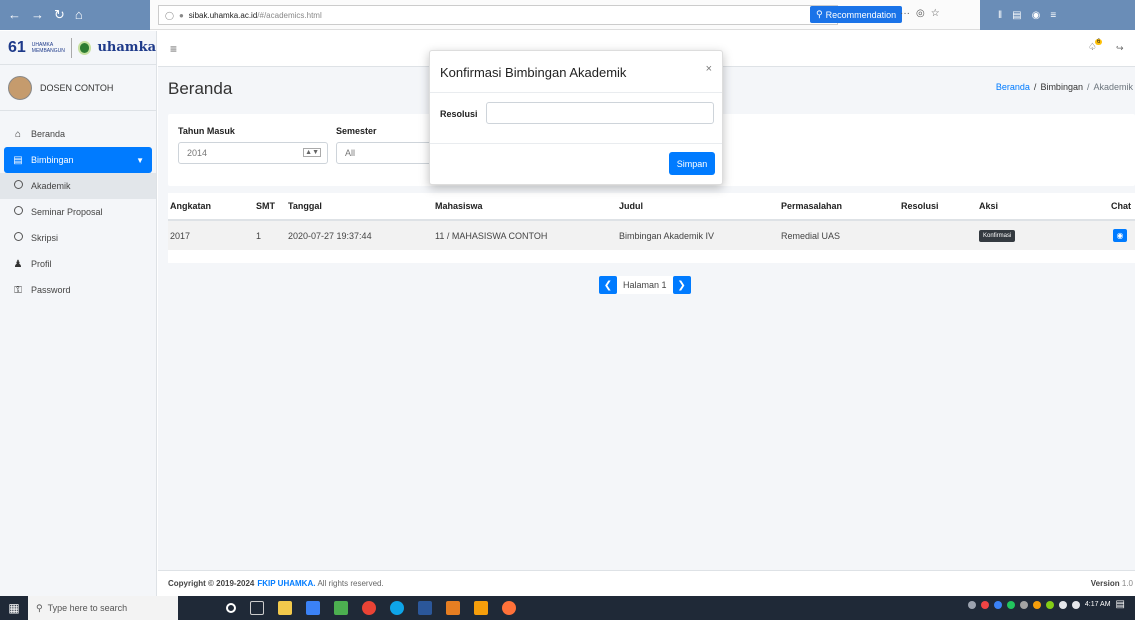  Describe the element at coordinates (78, 88) in the screenshot. I see `user-panel: DOSEN CONTOH` at that location.